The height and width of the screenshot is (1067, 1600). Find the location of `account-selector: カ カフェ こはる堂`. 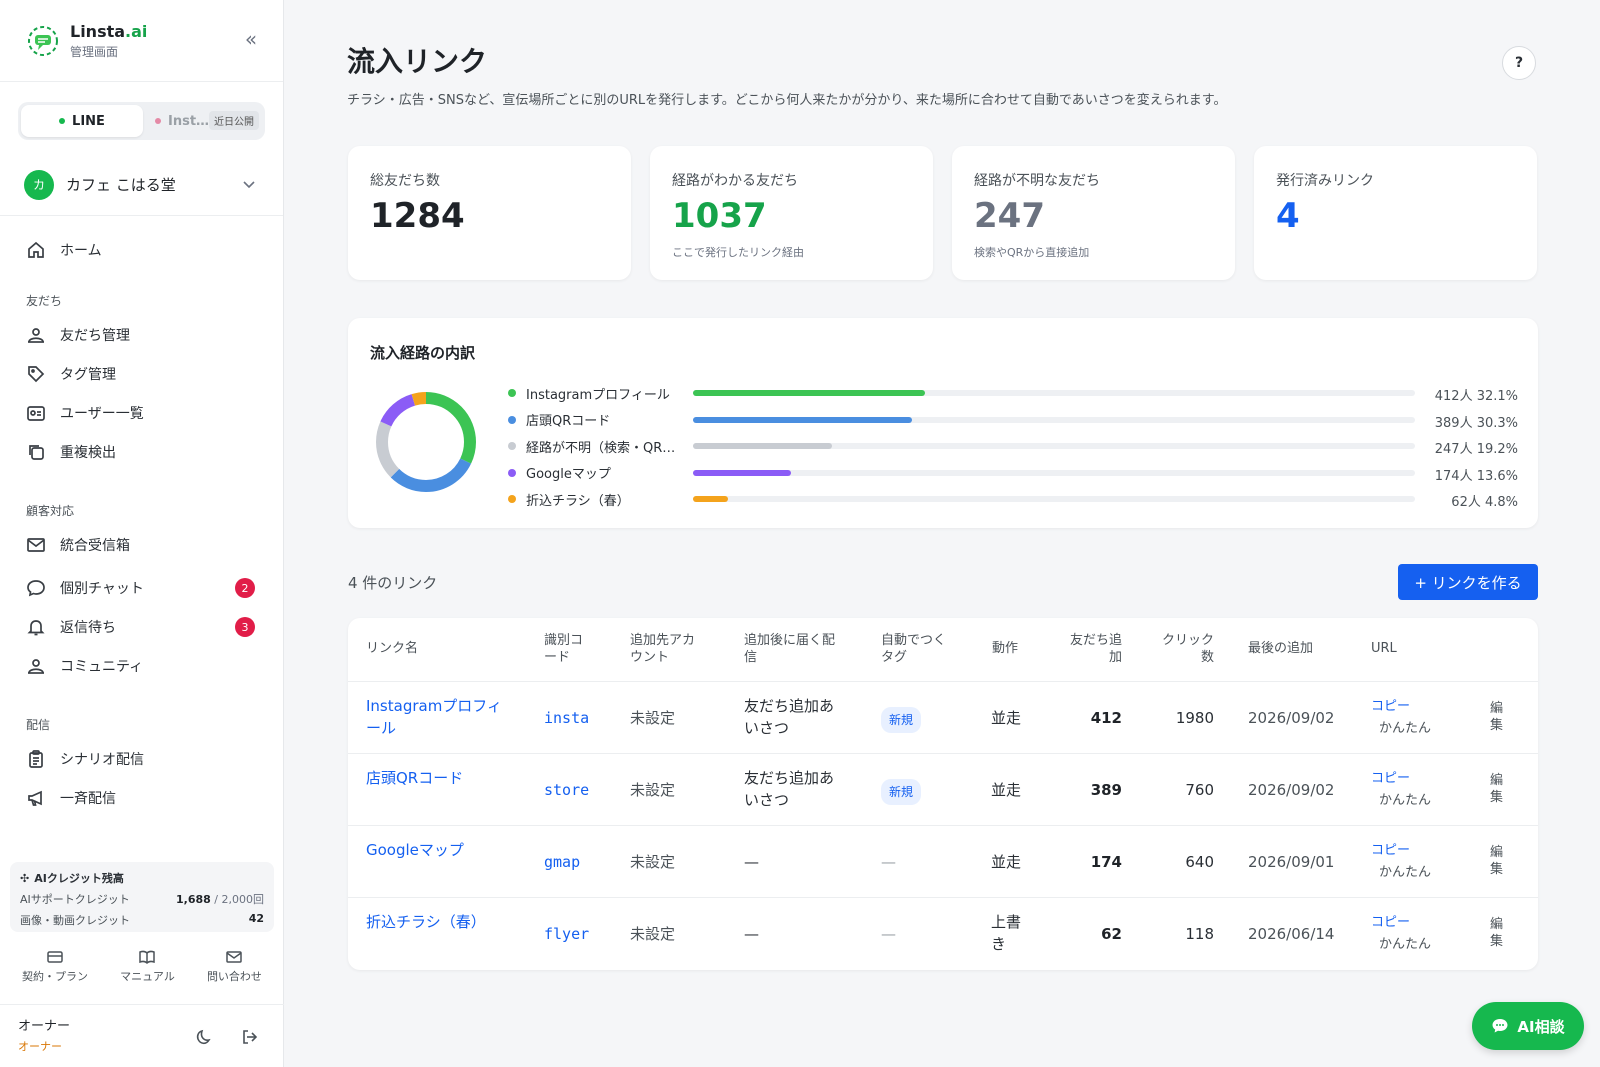

account-selector: カ カフェ こはる堂 is located at coordinates (141, 185).